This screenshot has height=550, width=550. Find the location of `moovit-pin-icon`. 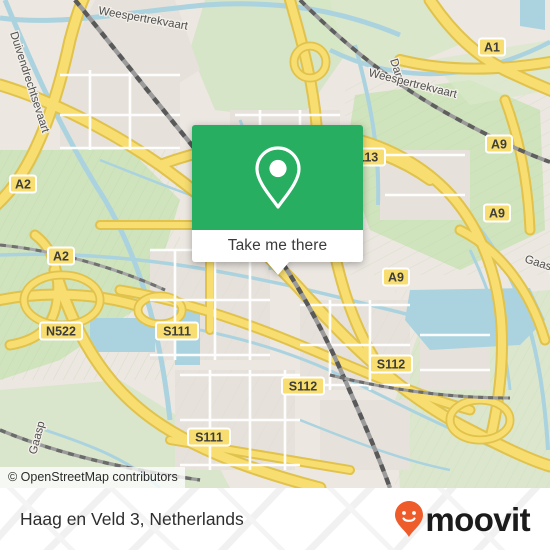

moovit-pin-icon is located at coordinates (409, 519).